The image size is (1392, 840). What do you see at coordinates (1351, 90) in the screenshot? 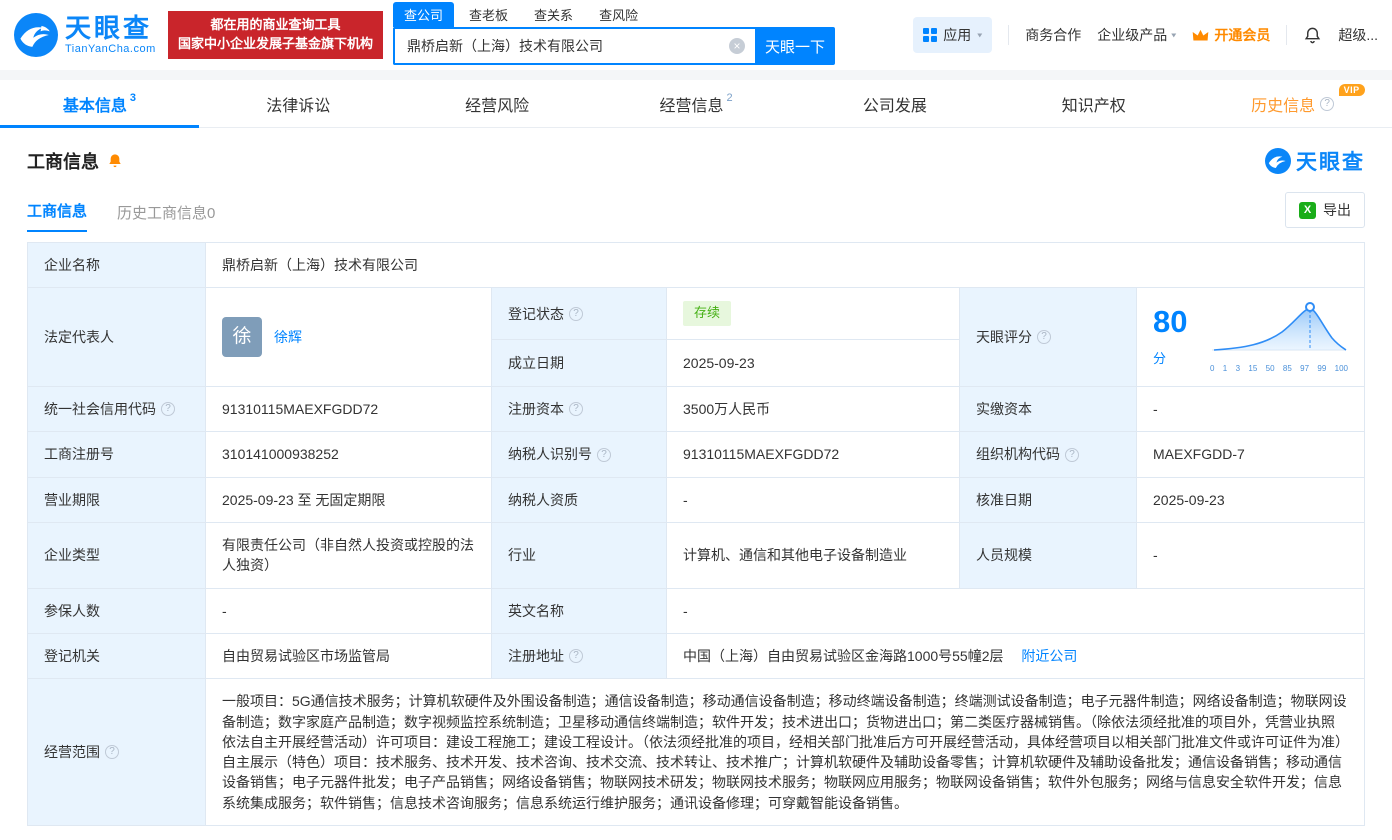
I see `vip-badge: VIP` at bounding box center [1351, 90].